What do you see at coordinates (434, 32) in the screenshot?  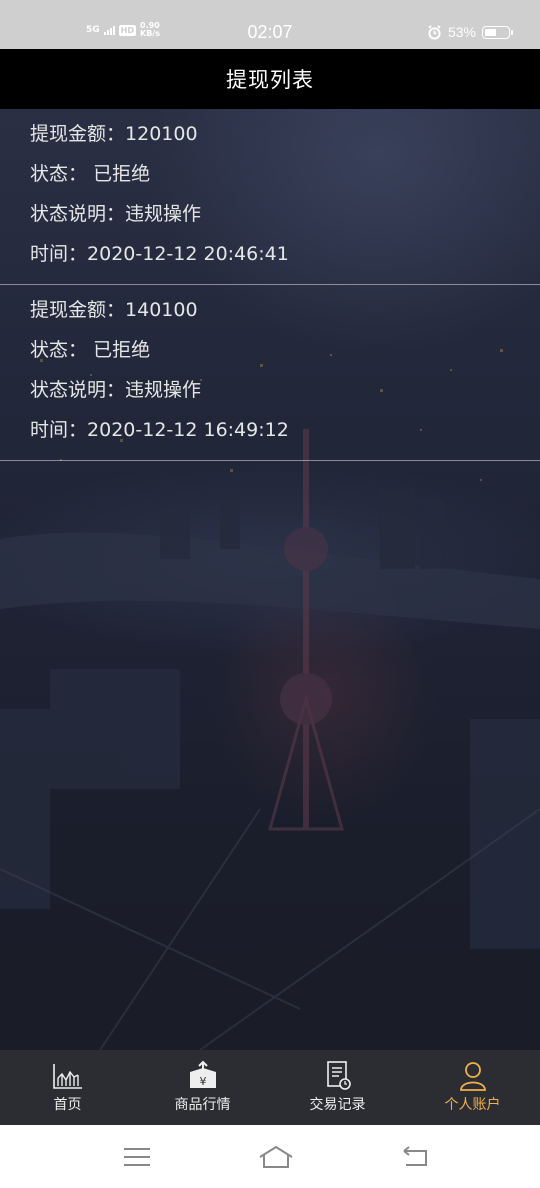 I see `alarm-icon` at bounding box center [434, 32].